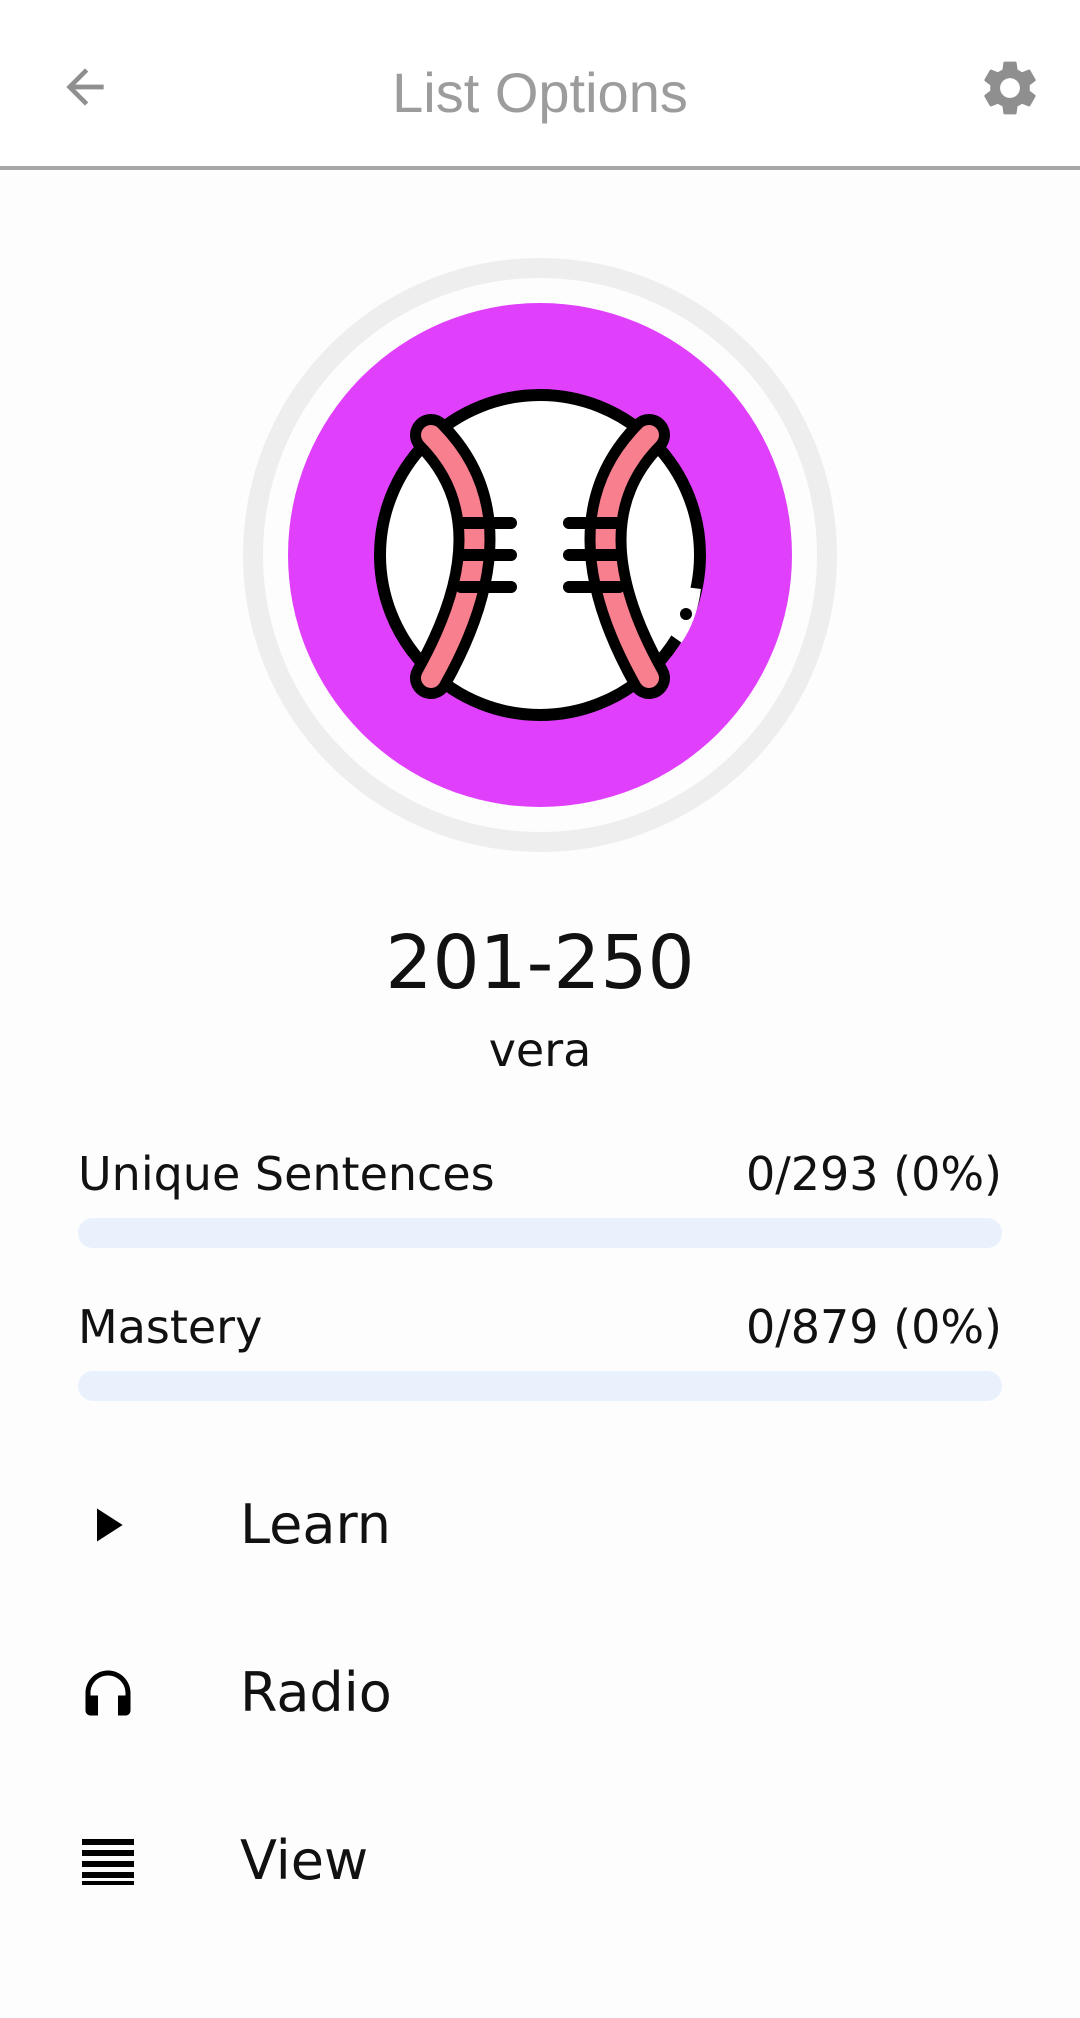 The width and height of the screenshot is (1080, 2018). Describe the element at coordinates (286, 1174) in the screenshot. I see `unique-sentences-label: Unique Sentences` at that location.